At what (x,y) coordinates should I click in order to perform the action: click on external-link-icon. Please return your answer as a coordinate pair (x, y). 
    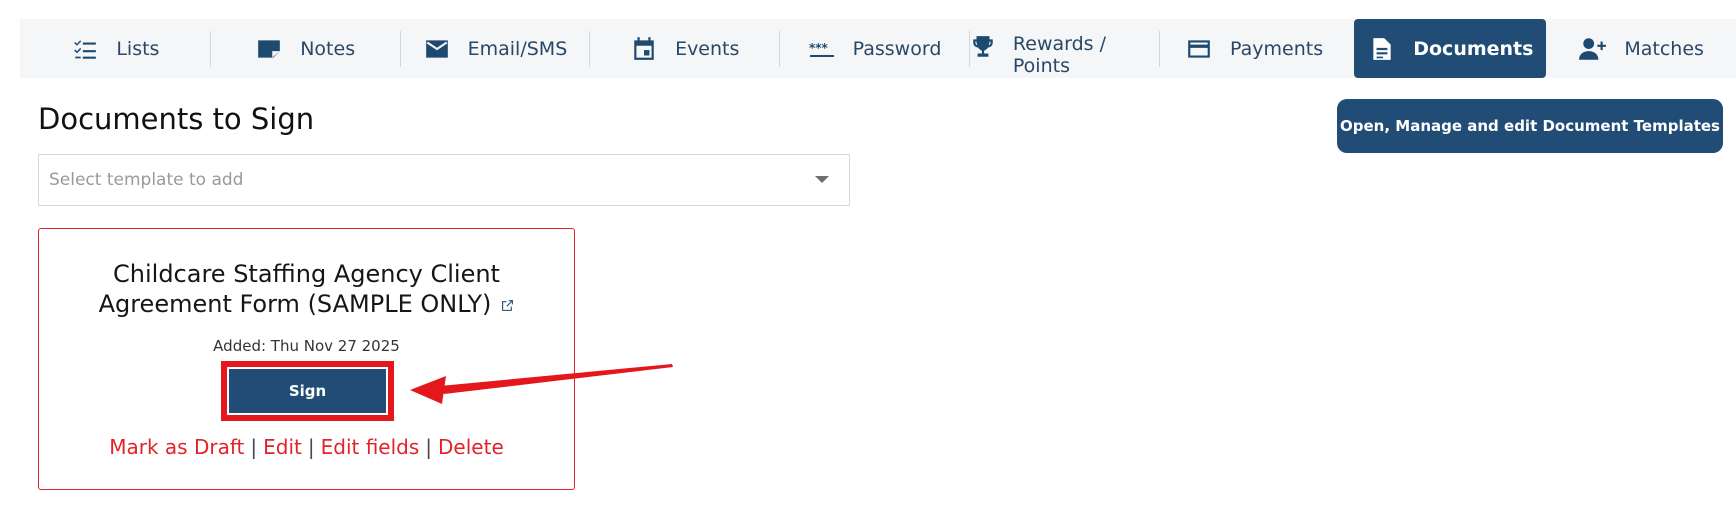
    Looking at the image, I should click on (507, 305).